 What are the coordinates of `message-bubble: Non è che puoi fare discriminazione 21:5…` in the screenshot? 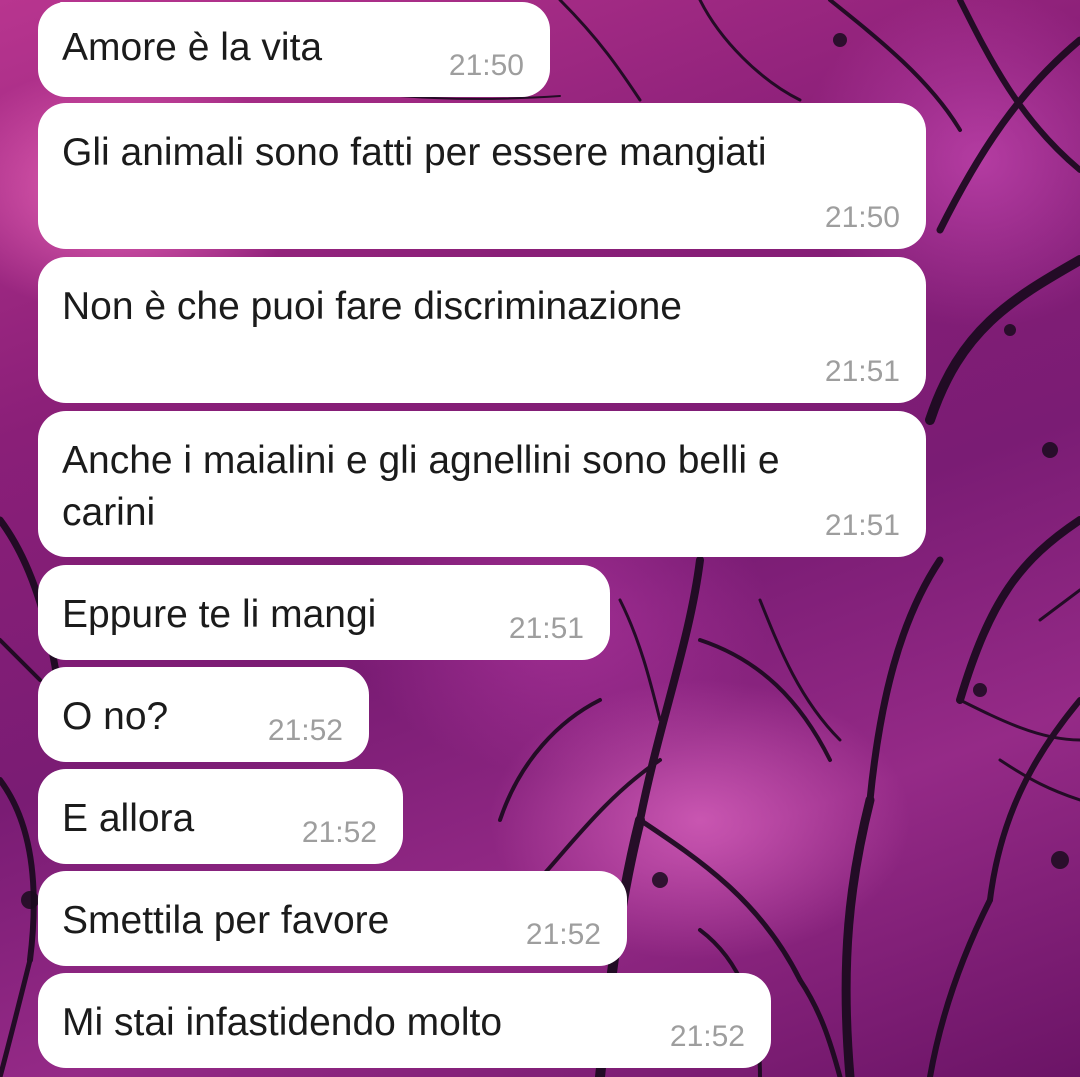 It's located at (482, 330).